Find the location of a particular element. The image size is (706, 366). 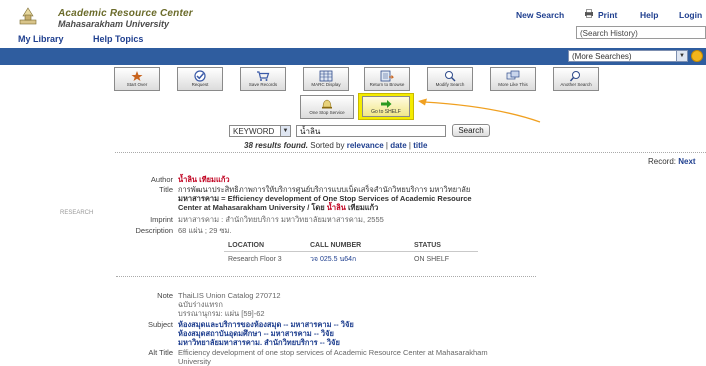

search-button: Search is located at coordinates (471, 130).